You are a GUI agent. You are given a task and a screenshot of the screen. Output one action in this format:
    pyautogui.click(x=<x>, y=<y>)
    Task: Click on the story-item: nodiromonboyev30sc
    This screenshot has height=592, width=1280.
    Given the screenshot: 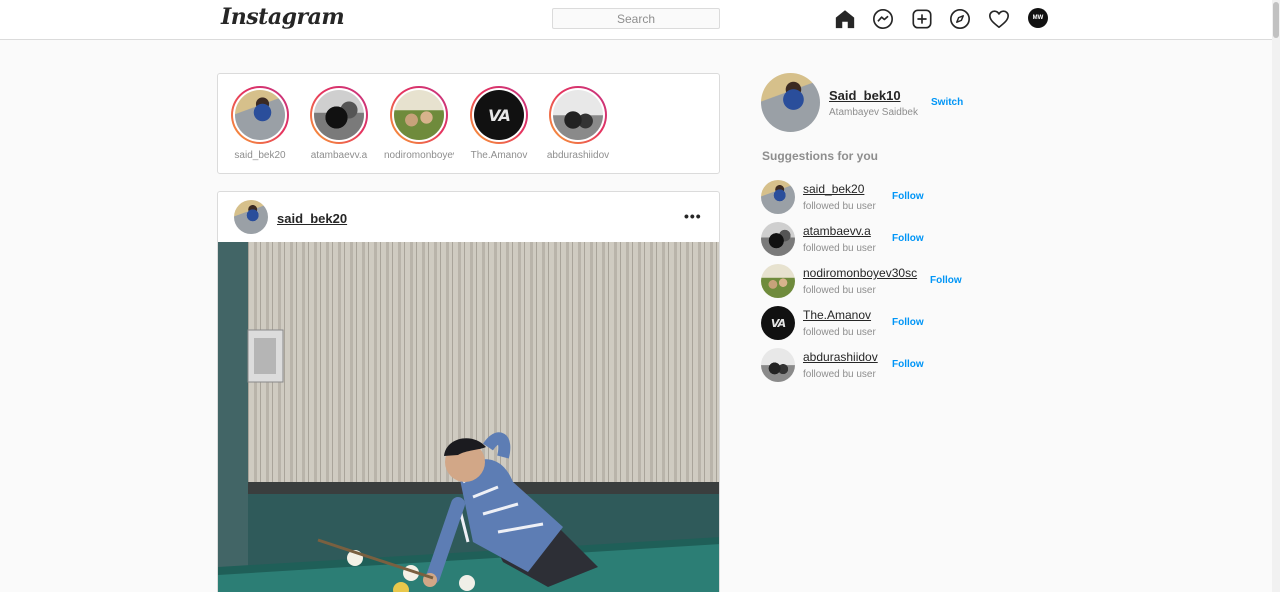 What is the action you would take?
    pyautogui.click(x=419, y=123)
    